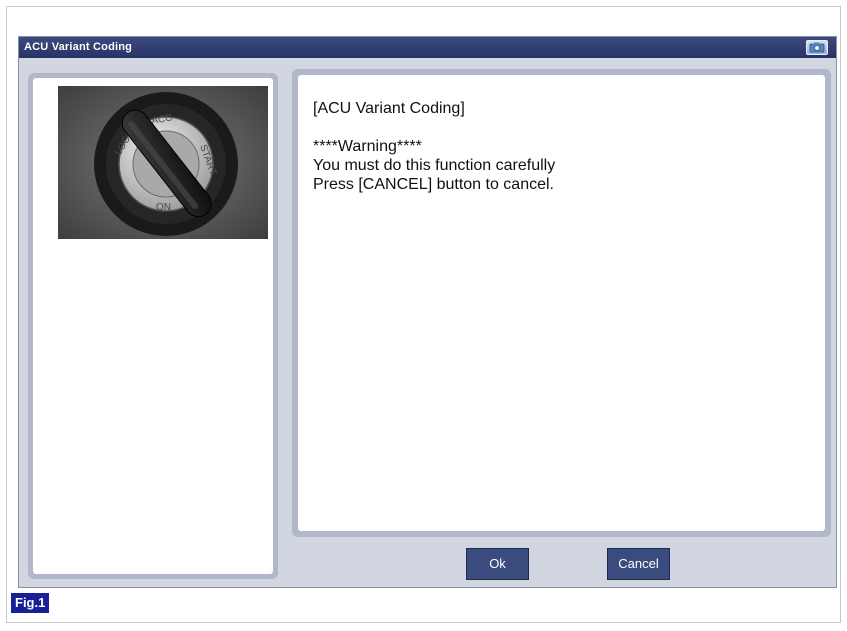 Image resolution: width=847 pixels, height=631 pixels. I want to click on ok-button: Ok, so click(497, 564).